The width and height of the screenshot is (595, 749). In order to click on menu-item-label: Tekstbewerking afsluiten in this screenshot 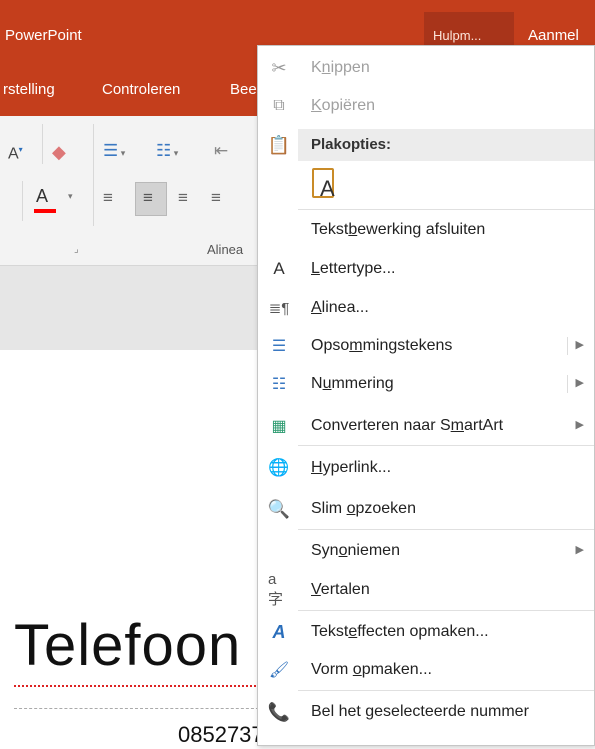, I will do `click(398, 229)`.